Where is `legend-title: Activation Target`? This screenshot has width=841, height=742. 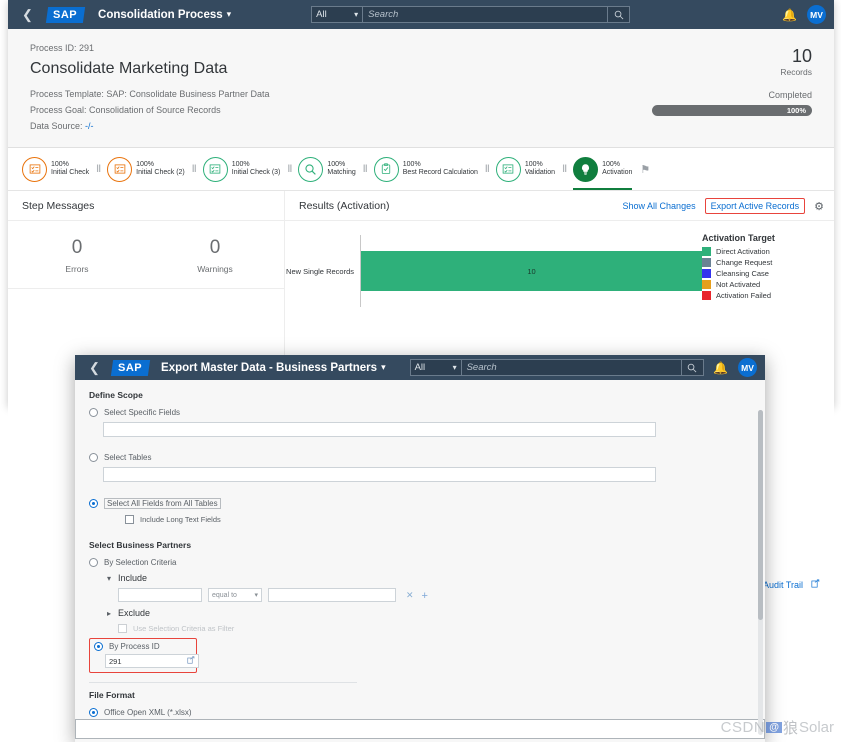
legend-title: Activation Target is located at coordinates (738, 238).